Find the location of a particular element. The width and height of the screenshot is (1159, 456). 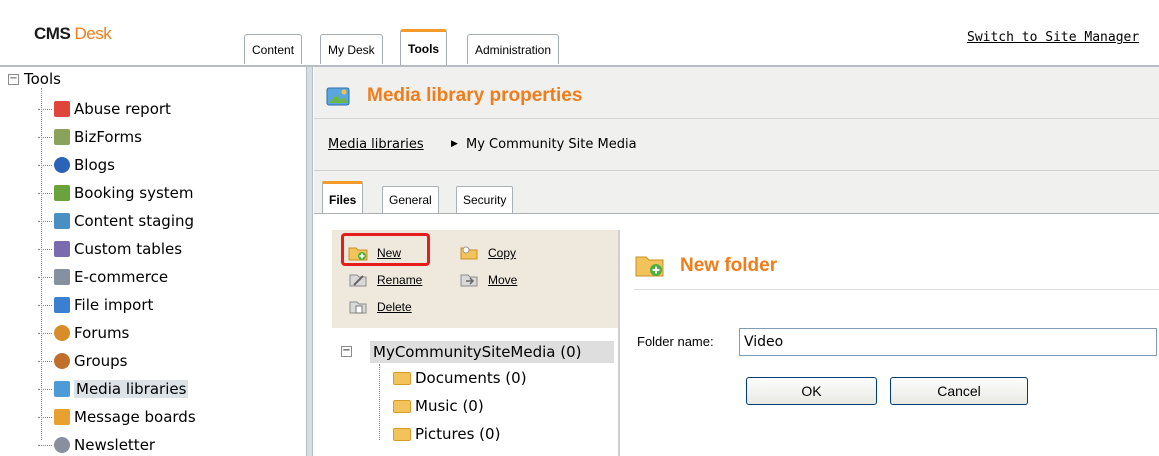

delete-label: Delete is located at coordinates (394, 307).